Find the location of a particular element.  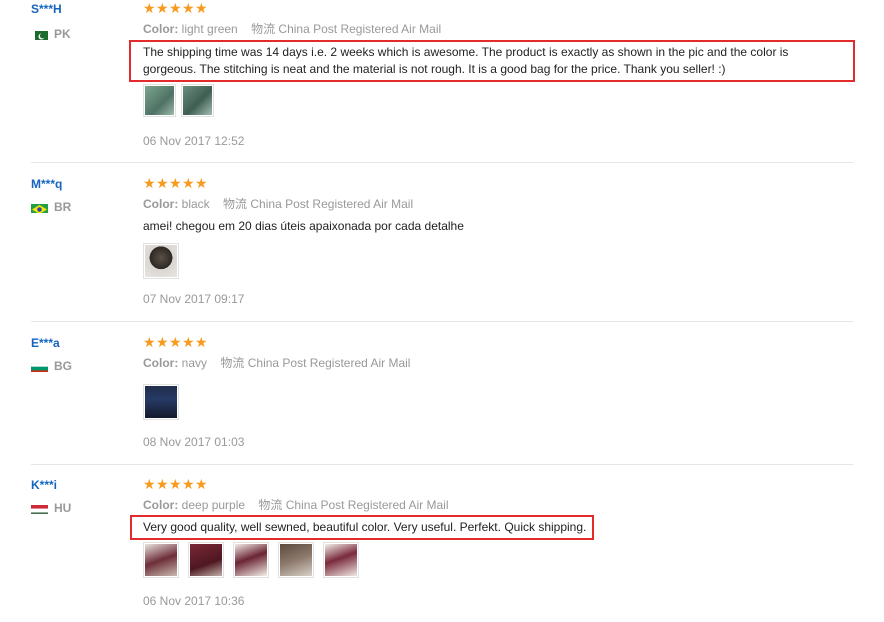

country-code: HU is located at coordinates (63, 508).